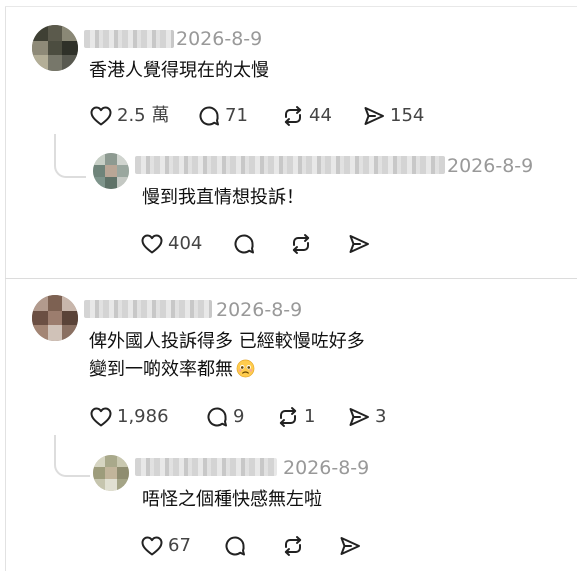 The height and width of the screenshot is (571, 577). I want to click on panel-top-border, so click(291, 6).